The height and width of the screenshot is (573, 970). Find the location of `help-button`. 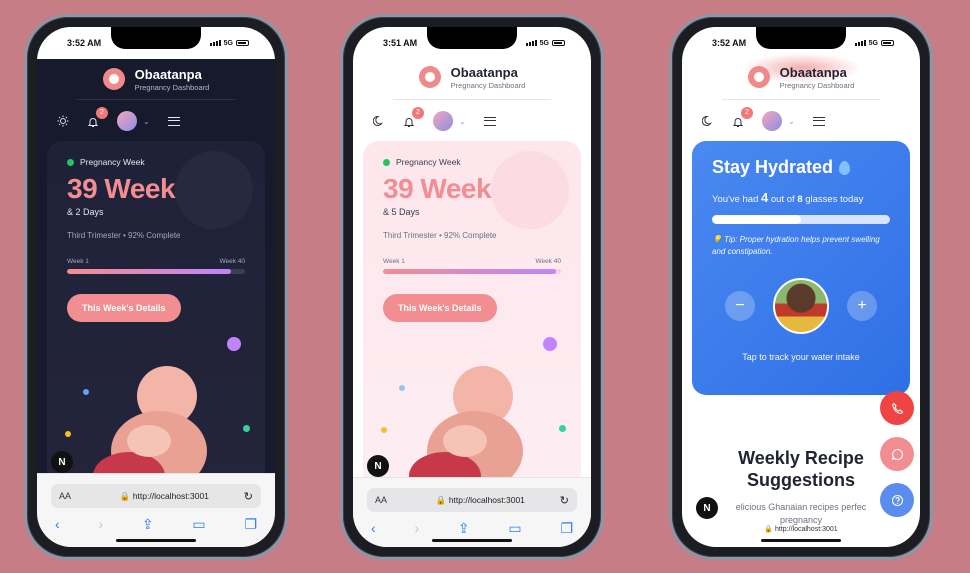

help-button is located at coordinates (897, 500).